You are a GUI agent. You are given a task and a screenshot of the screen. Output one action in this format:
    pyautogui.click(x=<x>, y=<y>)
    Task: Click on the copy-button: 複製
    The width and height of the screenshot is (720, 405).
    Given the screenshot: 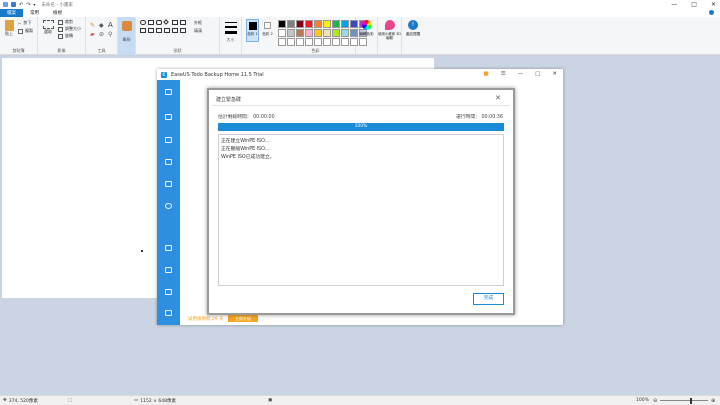 What is the action you would take?
    pyautogui.click(x=25, y=31)
    